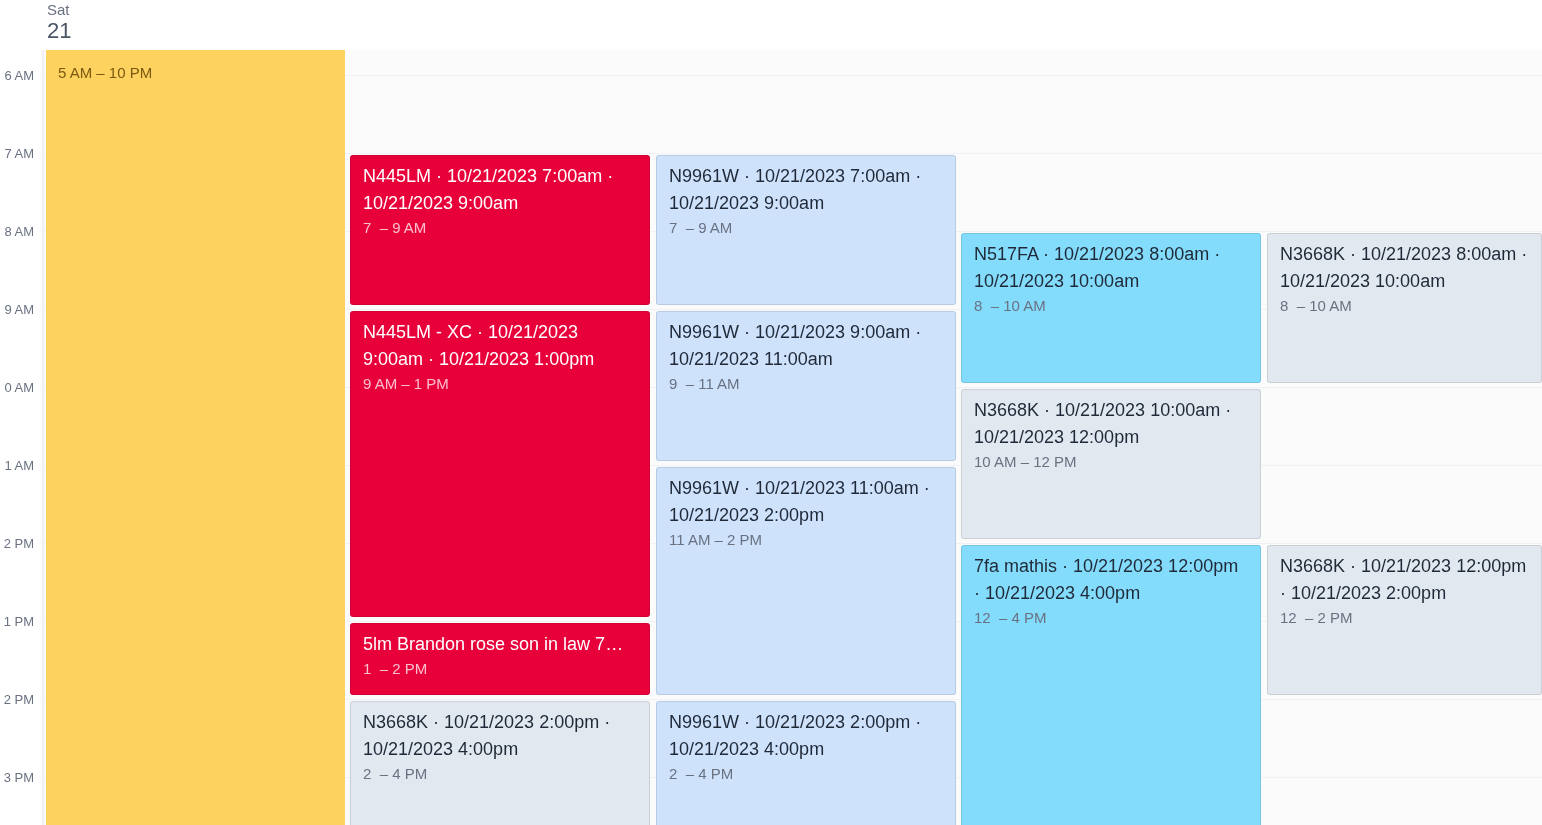 Image resolution: width=1542 pixels, height=825 pixels. I want to click on event-time: 1 – 2 PM, so click(396, 669).